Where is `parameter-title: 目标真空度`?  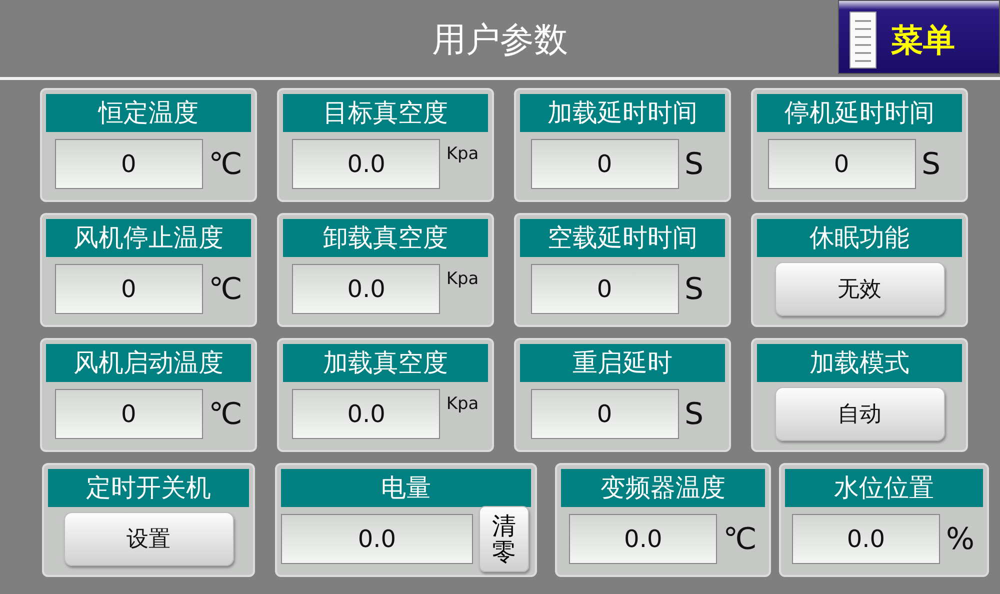
parameter-title: 目标真空度 is located at coordinates (385, 113).